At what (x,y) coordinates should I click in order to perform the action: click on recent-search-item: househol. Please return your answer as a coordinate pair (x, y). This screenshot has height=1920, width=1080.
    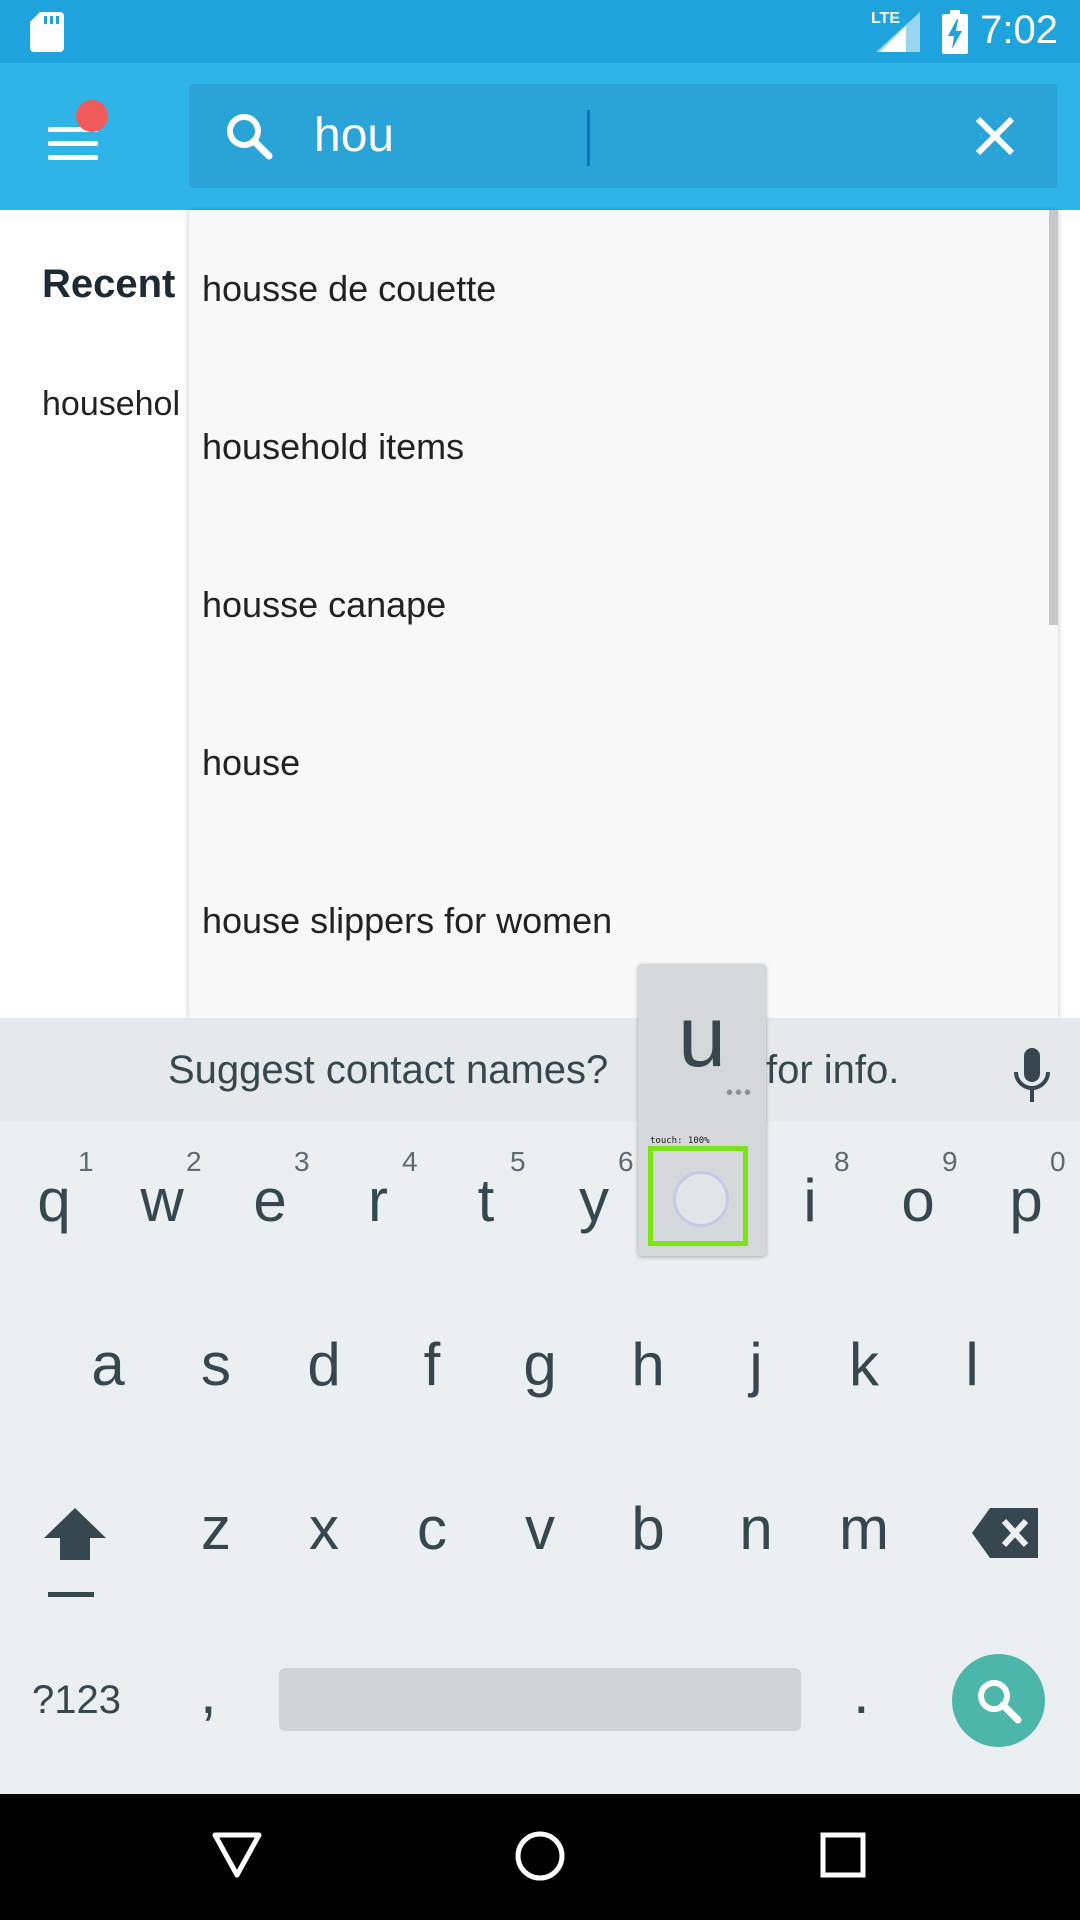
    Looking at the image, I should click on (111, 404).